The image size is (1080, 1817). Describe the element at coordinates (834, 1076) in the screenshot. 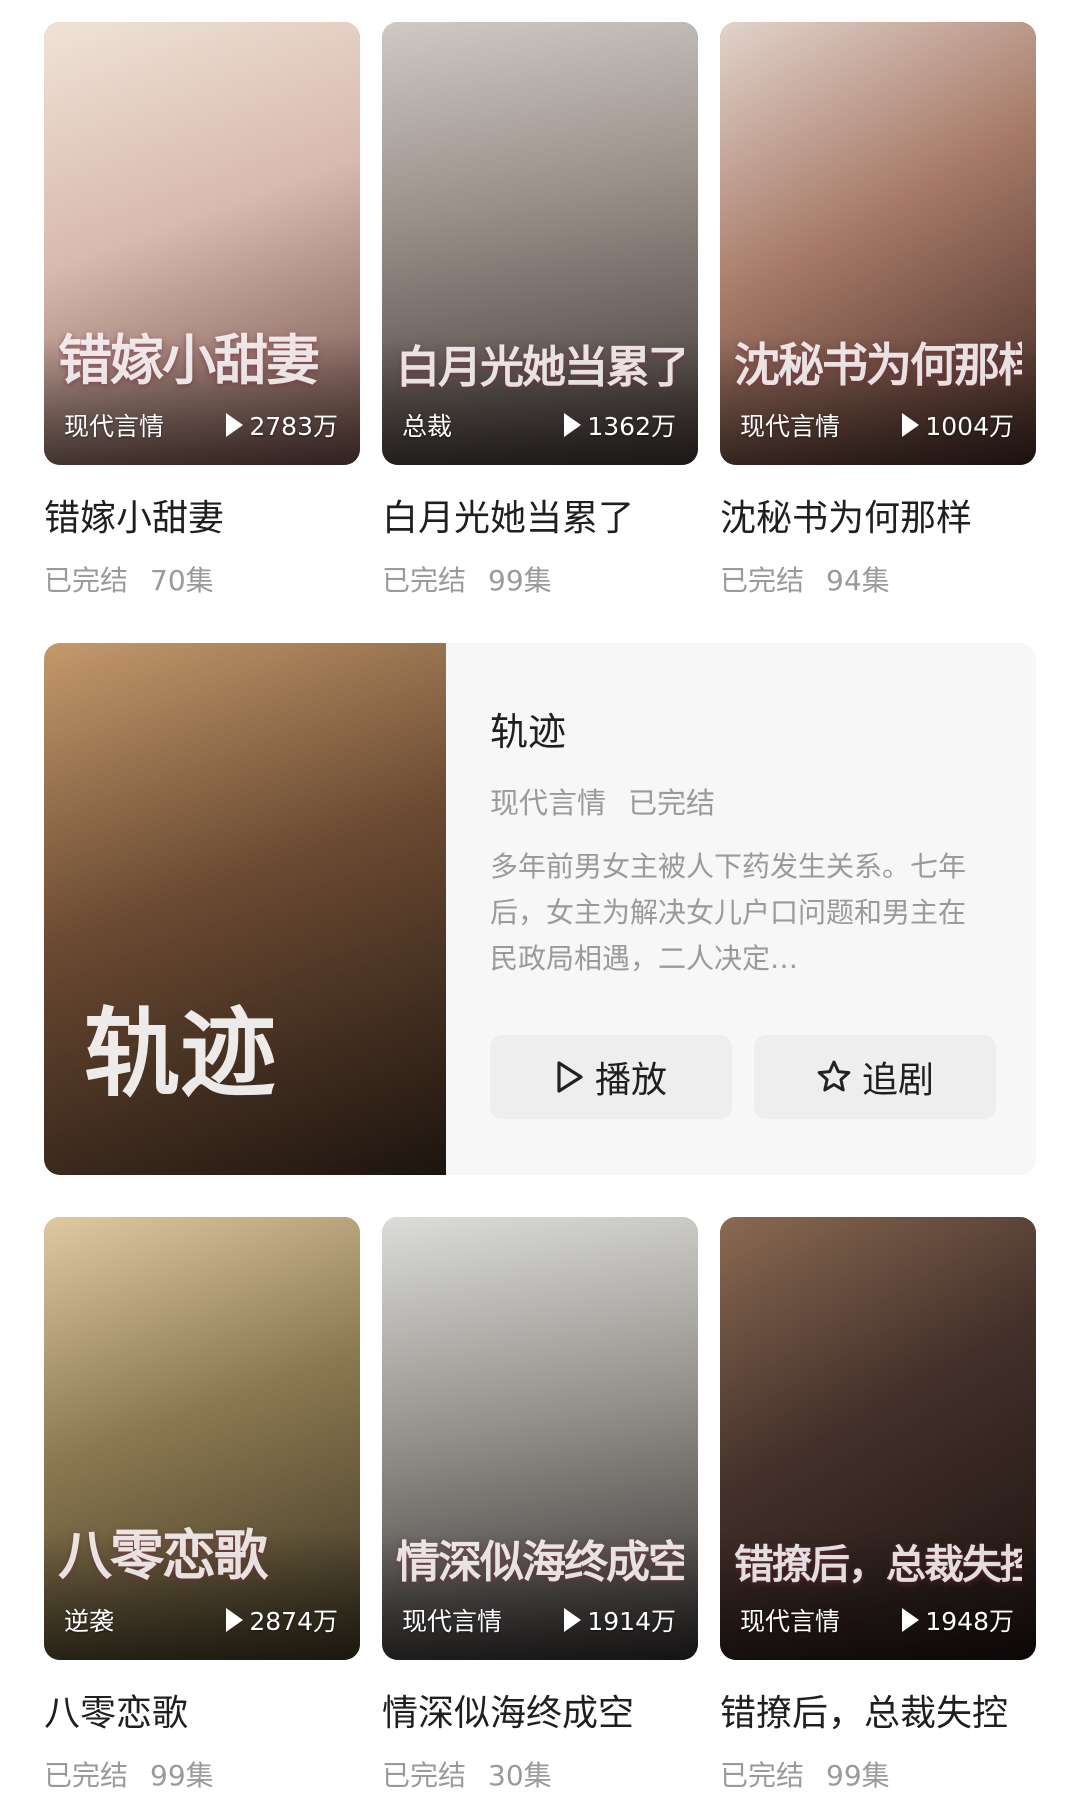

I see `star-outline-icon` at that location.